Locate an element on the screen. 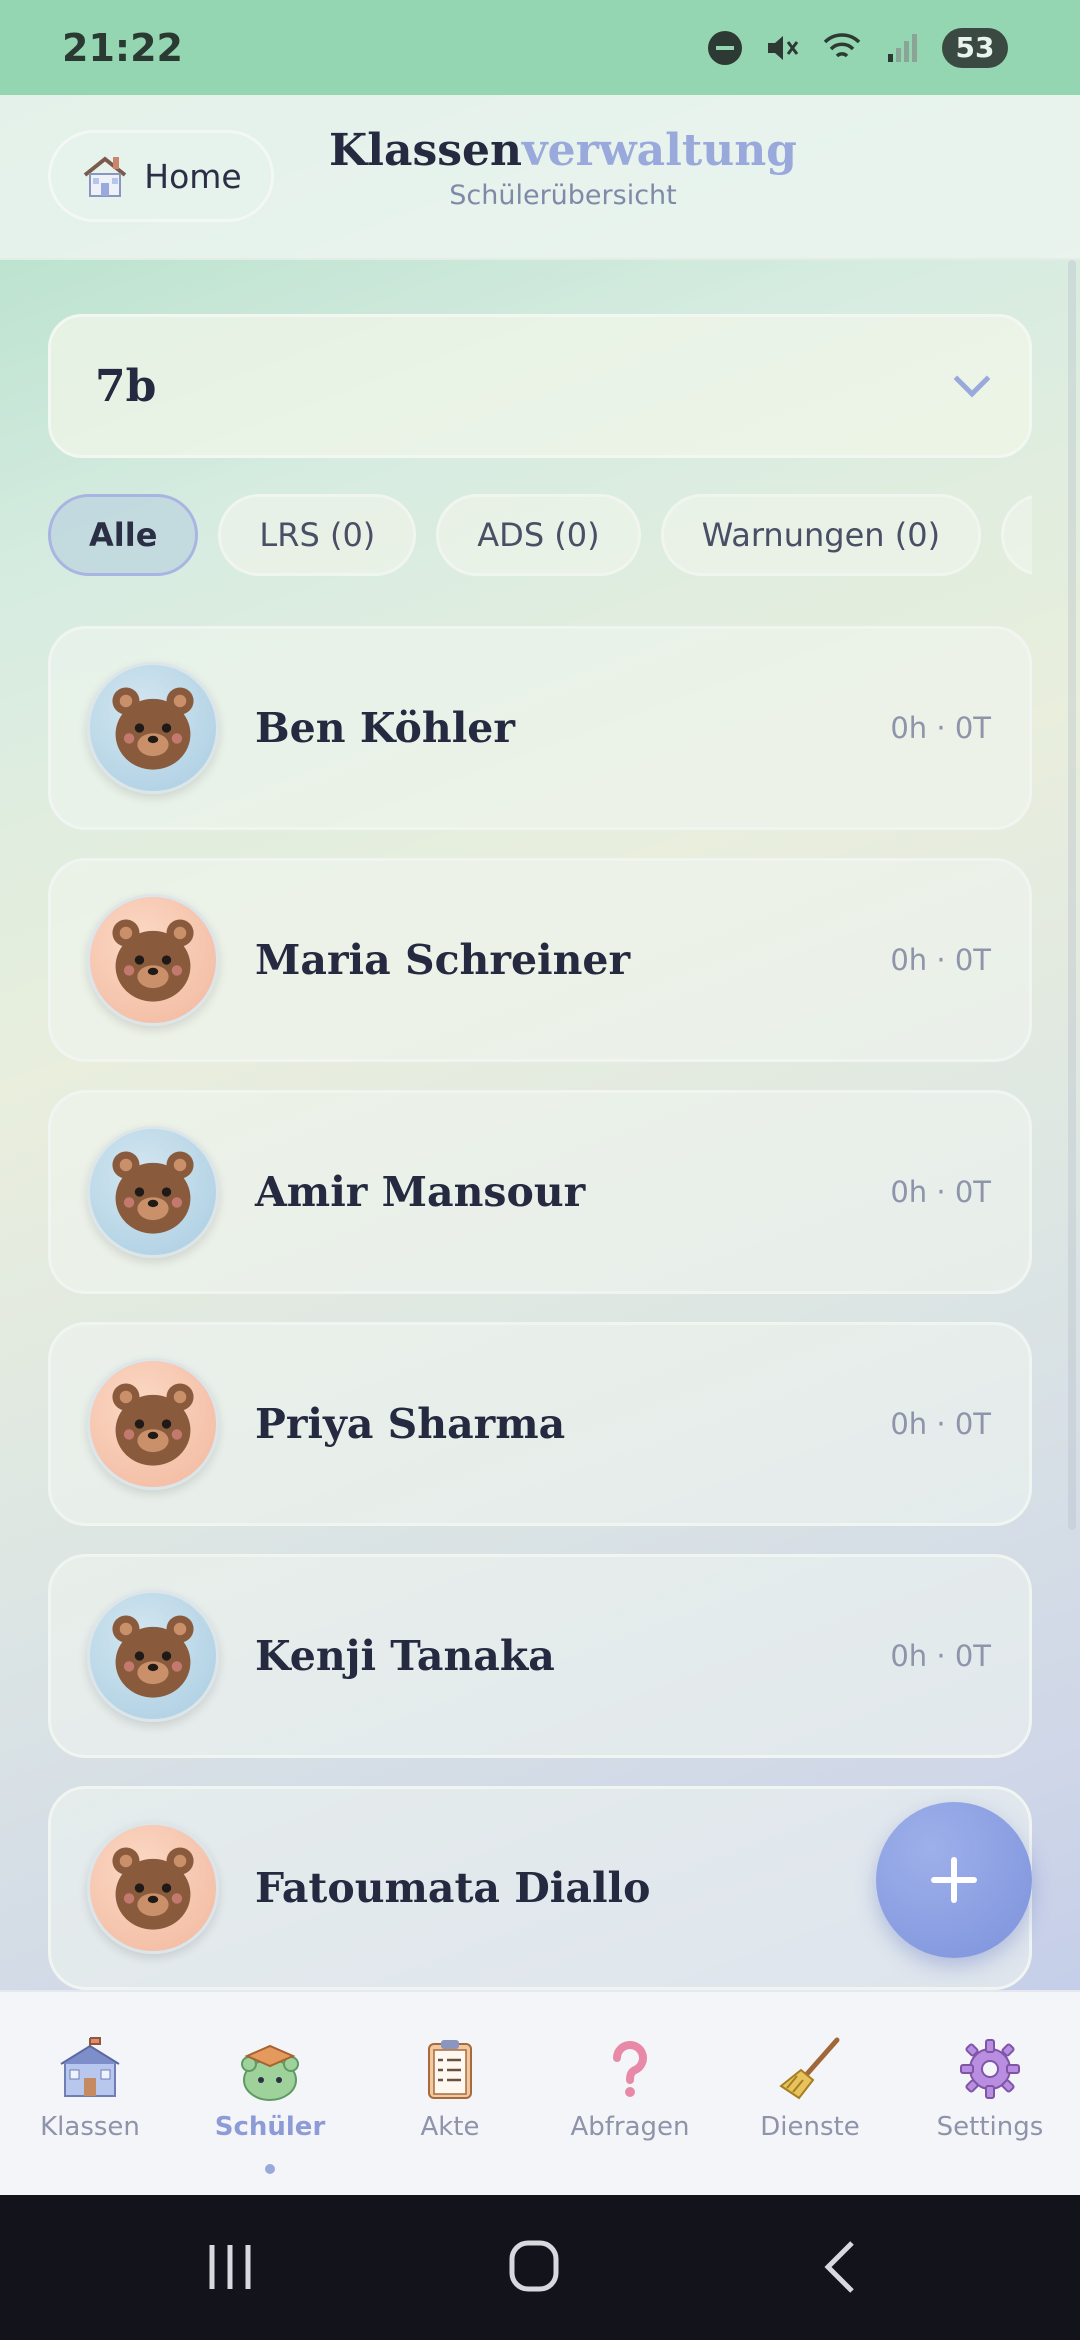 The height and width of the screenshot is (2340, 1080). home-circle-icon is located at coordinates (534, 2267).